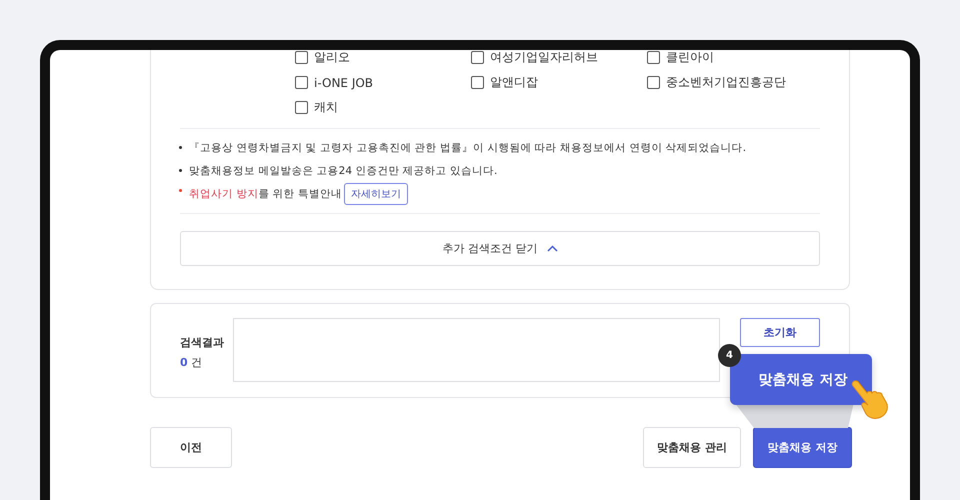  Describe the element at coordinates (544, 58) in the screenshot. I see `checkbox-label: 여성기업일자리허브` at that location.